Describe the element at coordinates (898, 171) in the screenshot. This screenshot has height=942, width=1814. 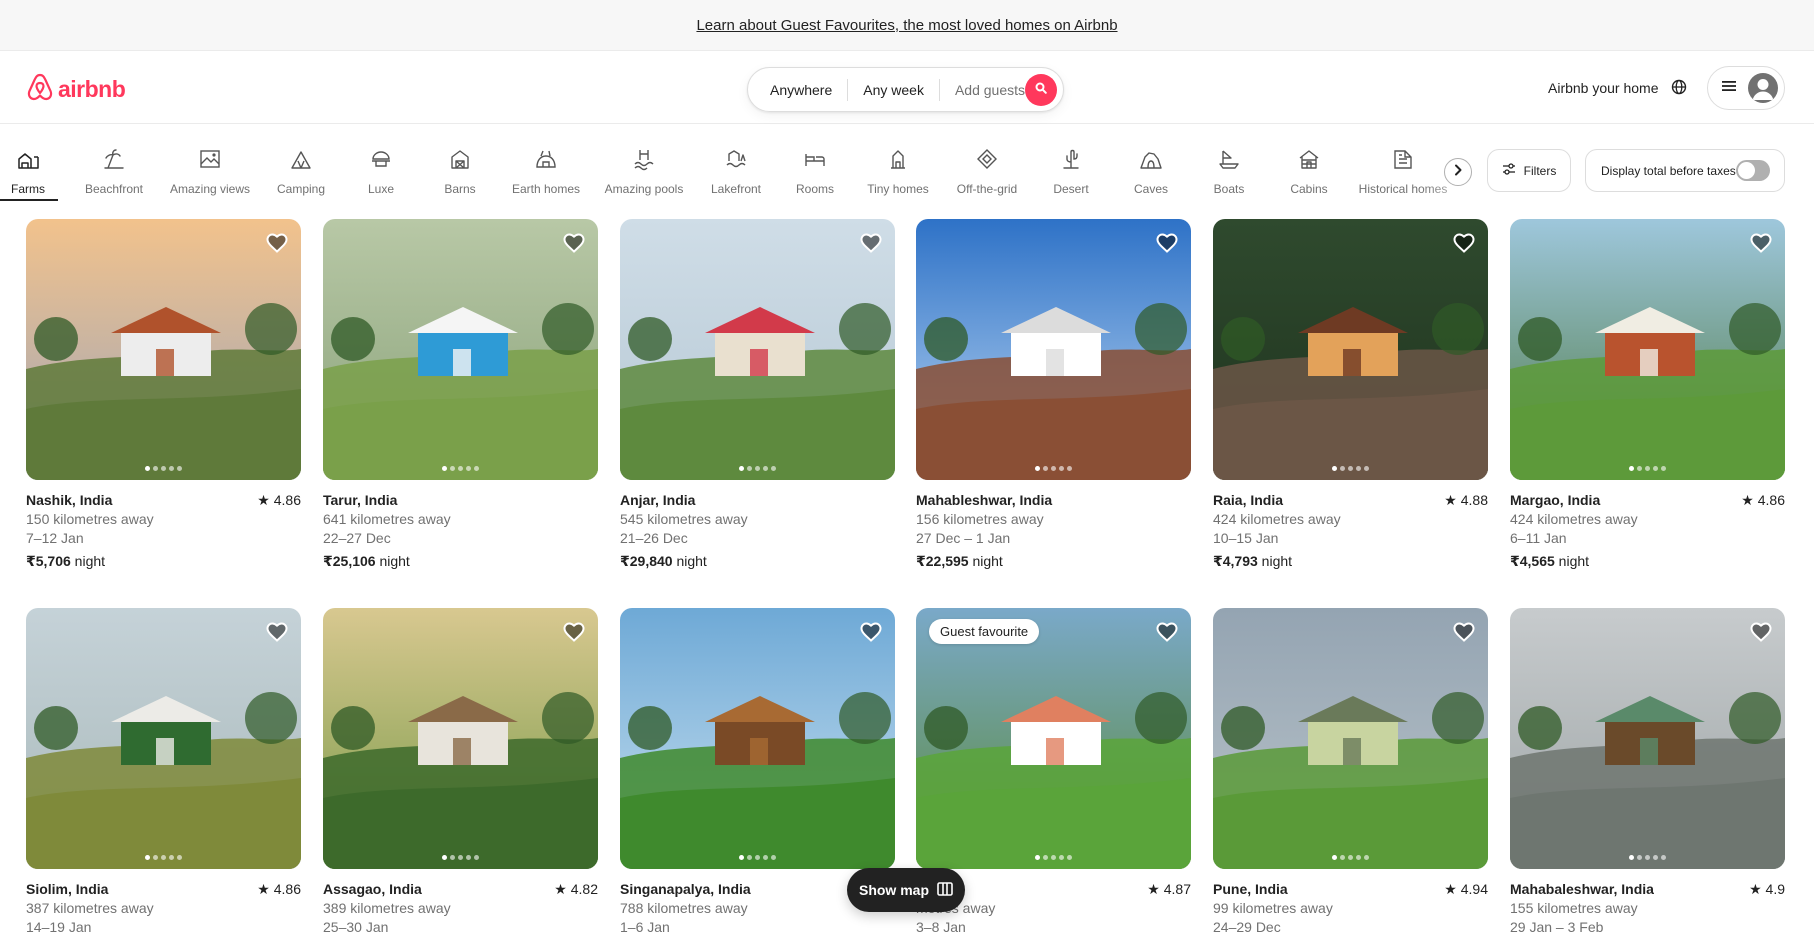
I see `category-tiny-homes: Tiny homes` at that location.